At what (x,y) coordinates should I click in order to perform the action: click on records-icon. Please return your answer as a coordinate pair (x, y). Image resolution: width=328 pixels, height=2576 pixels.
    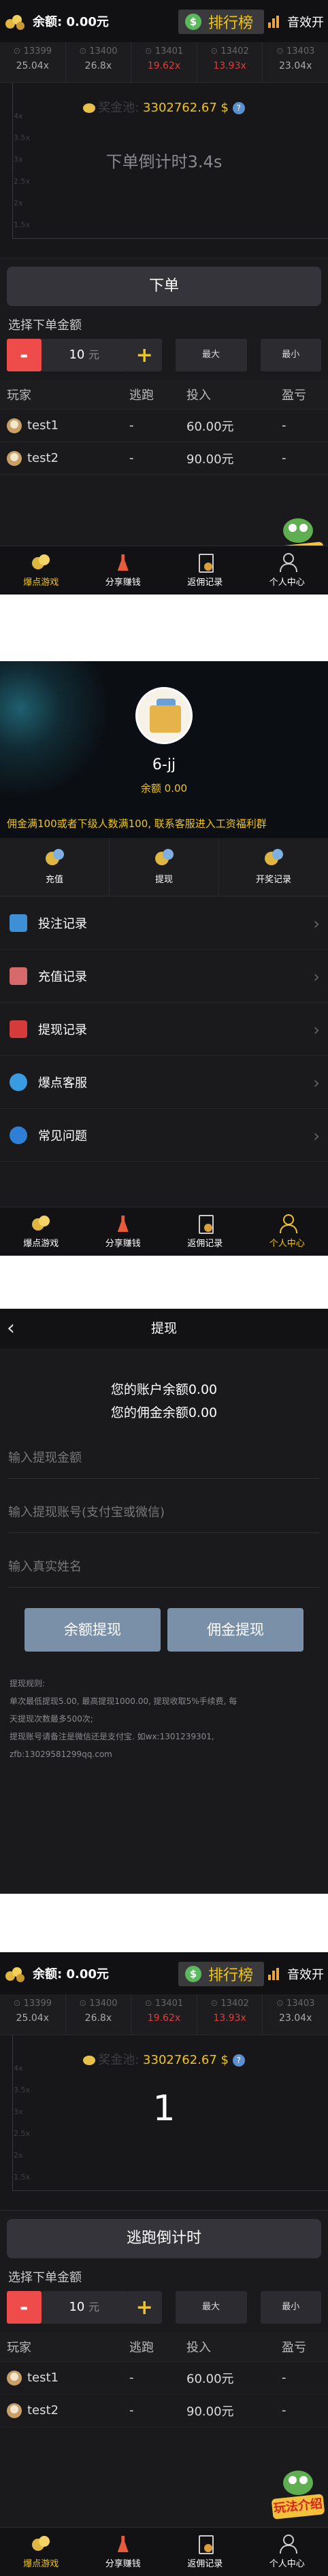
    Looking at the image, I should click on (273, 858).